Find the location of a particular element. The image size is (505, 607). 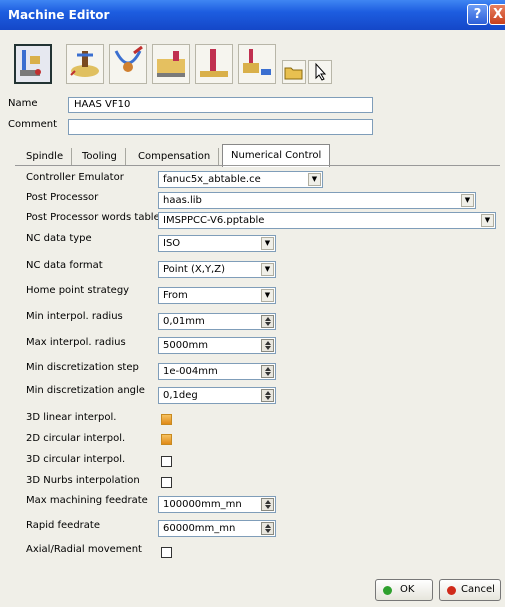

tab-tooling: Tooling is located at coordinates (100, 157).